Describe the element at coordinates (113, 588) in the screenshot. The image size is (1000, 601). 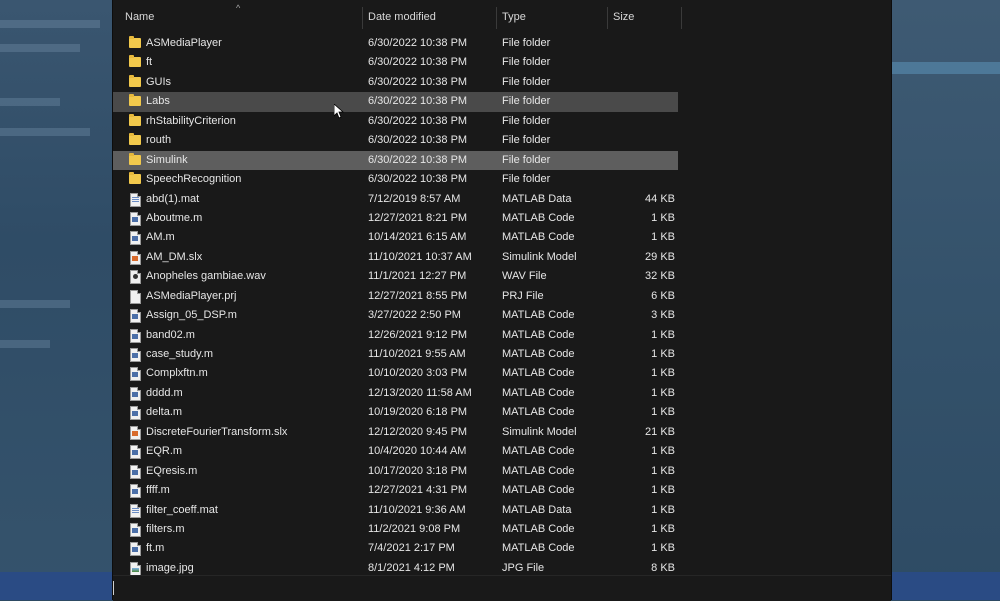
I see `text-caret` at that location.